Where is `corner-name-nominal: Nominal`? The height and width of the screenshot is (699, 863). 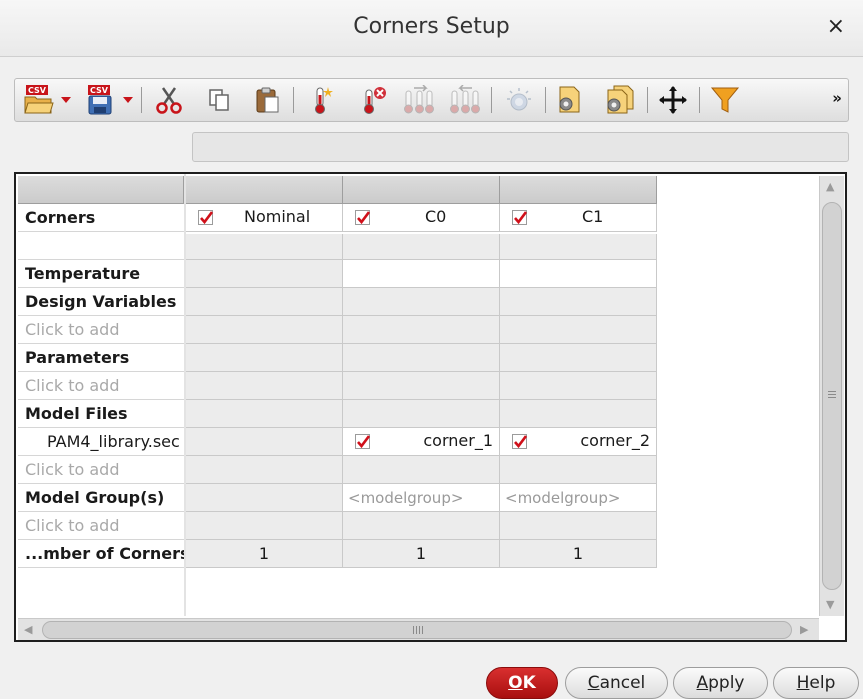 corner-name-nominal: Nominal is located at coordinates (277, 216).